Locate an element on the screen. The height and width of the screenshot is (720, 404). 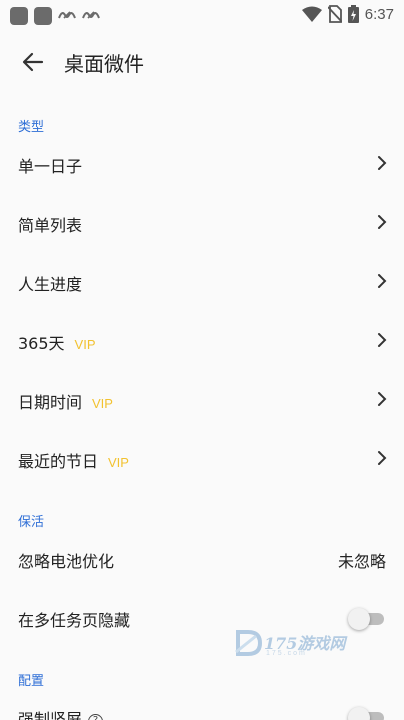
widget-item-label: 人生进度 is located at coordinates (50, 284).